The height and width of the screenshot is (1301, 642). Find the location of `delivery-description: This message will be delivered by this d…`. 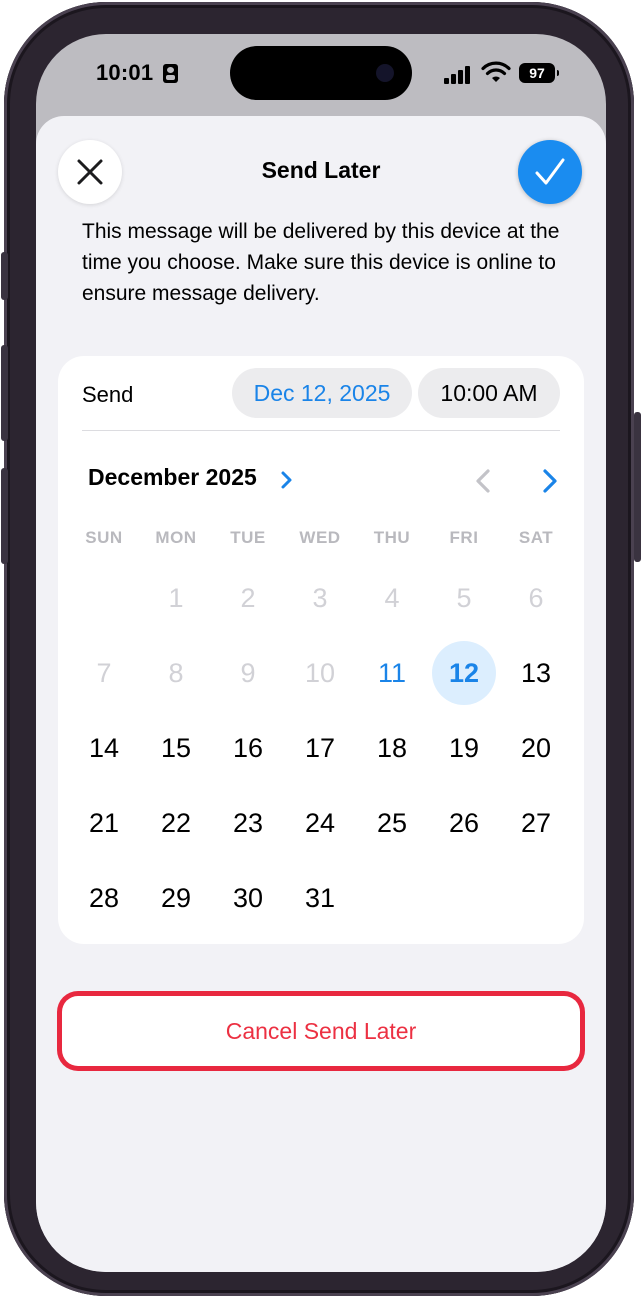

delivery-description: This message will be delivered by this d… is located at coordinates (321, 262).